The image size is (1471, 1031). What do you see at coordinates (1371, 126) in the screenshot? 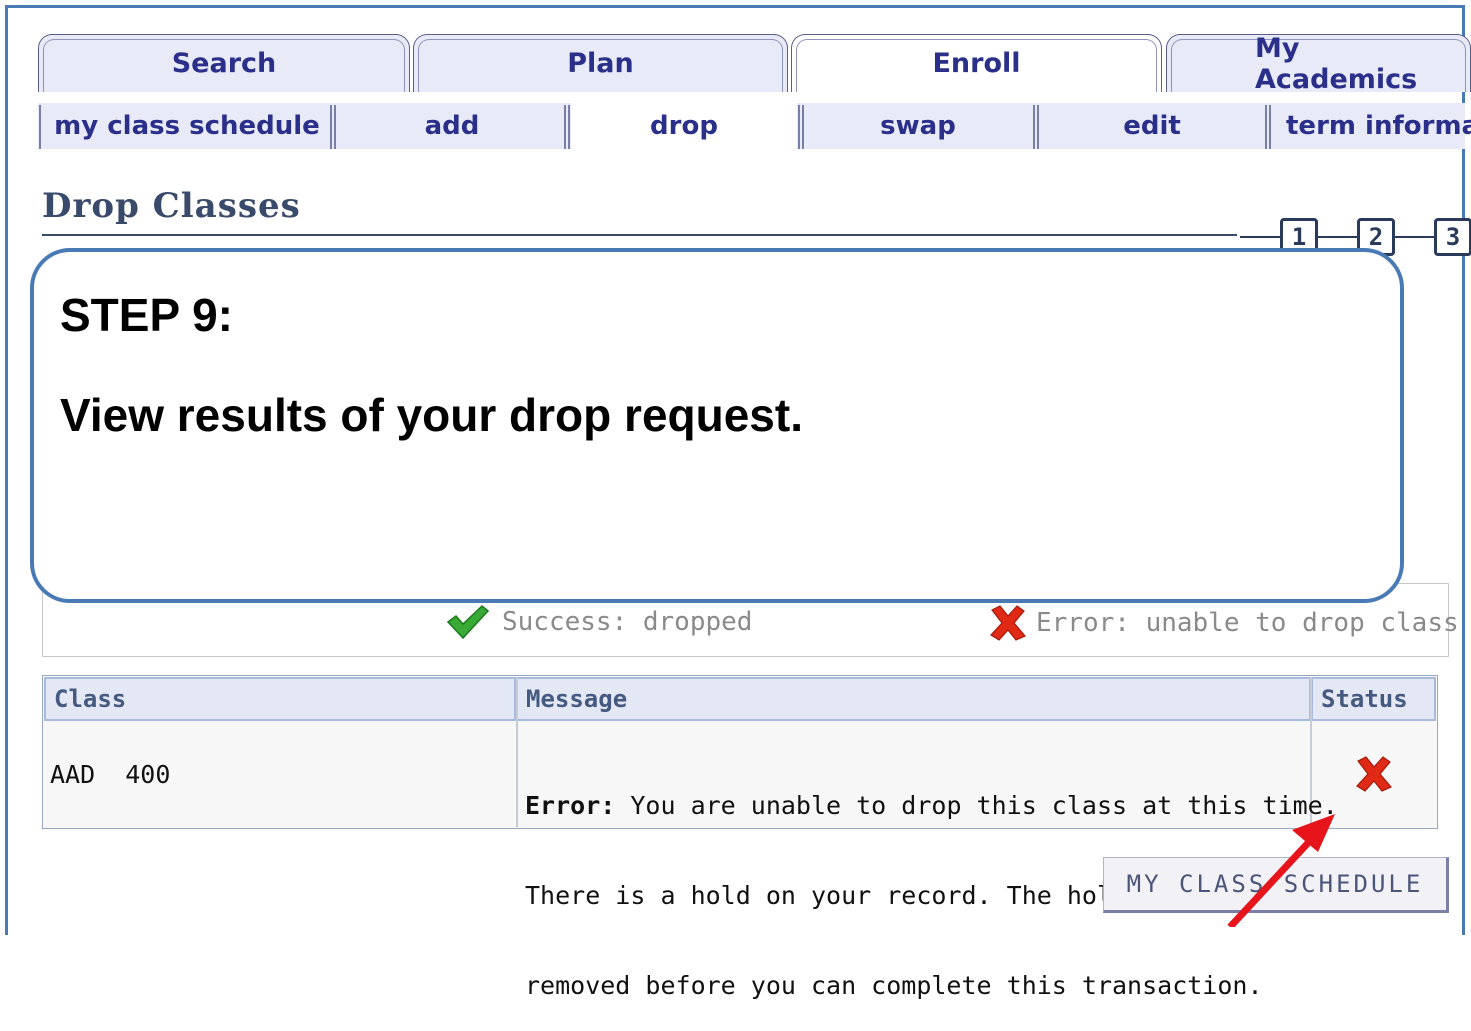
I see `subtab-term-information: term informa` at bounding box center [1371, 126].